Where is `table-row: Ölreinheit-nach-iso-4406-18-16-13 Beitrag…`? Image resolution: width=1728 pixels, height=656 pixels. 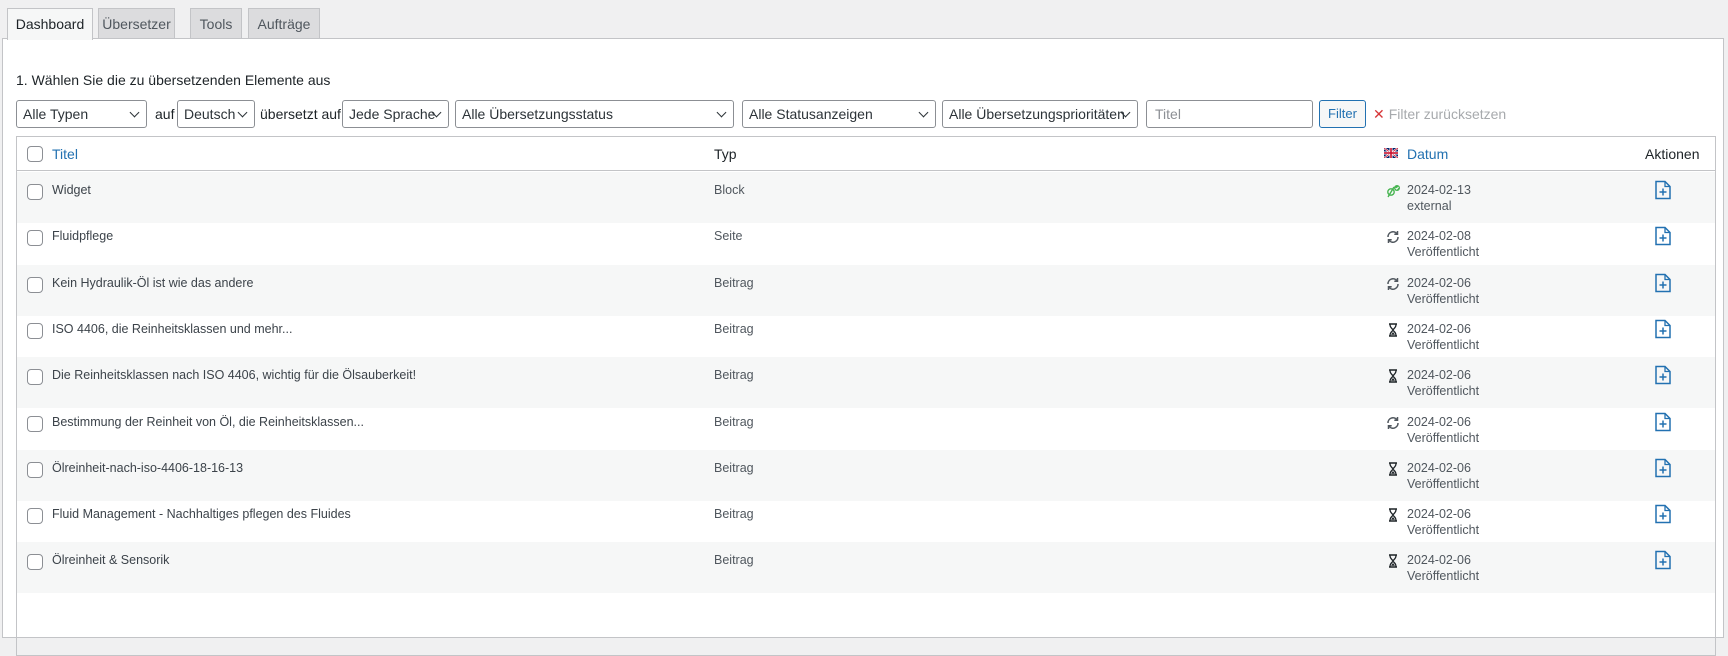
table-row: Ölreinheit-nach-iso-4406-18-16-13 Beitrag… is located at coordinates (866, 475).